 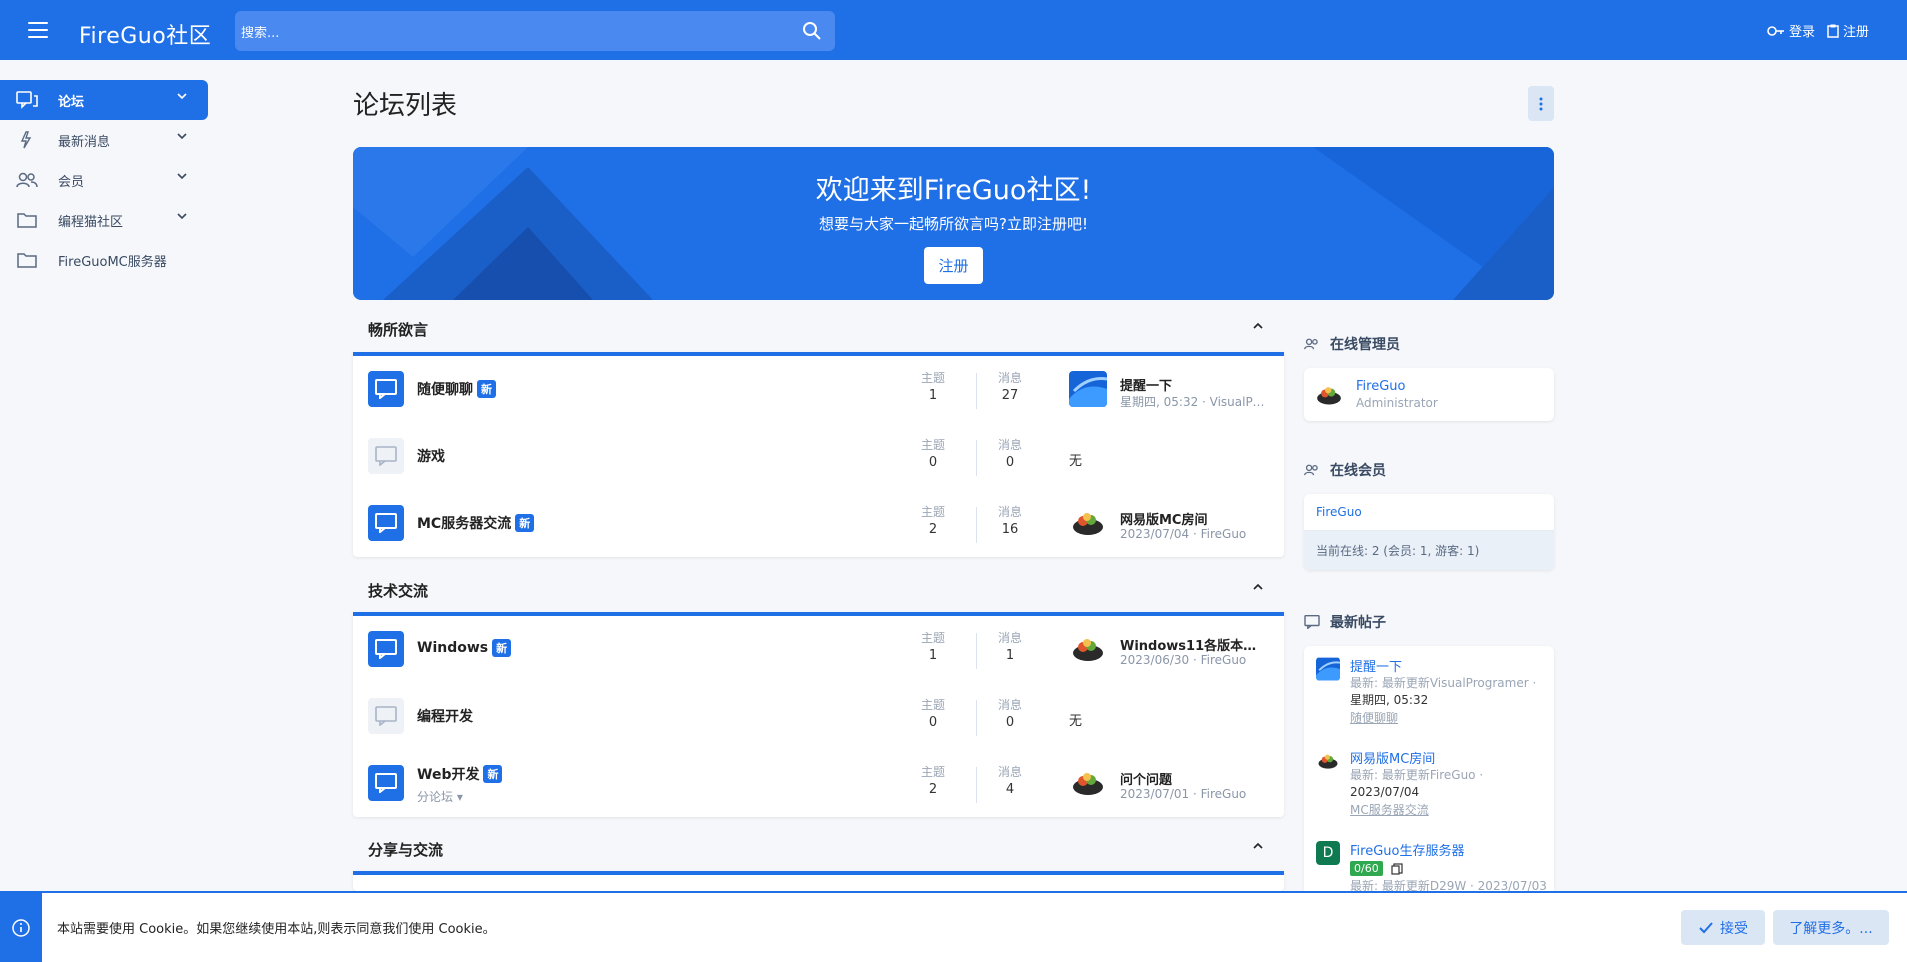 What do you see at coordinates (953, 265) in the screenshot?
I see `banner-register-button: 注册` at bounding box center [953, 265].